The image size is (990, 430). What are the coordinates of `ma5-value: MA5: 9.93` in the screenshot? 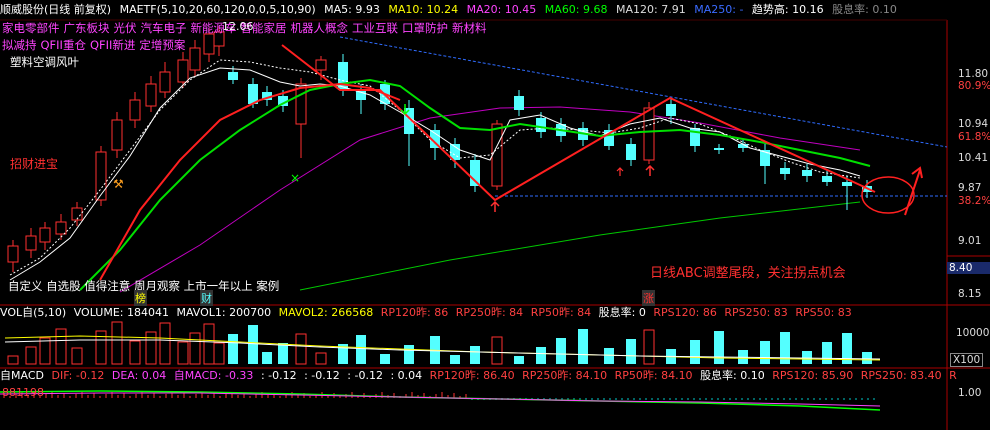 It's located at (352, 9).